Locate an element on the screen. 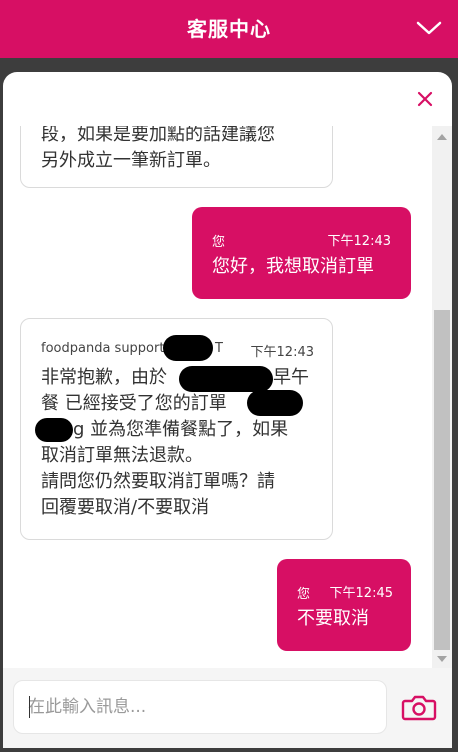  message-line: 取消訂單無法退款。 is located at coordinates (122, 455).